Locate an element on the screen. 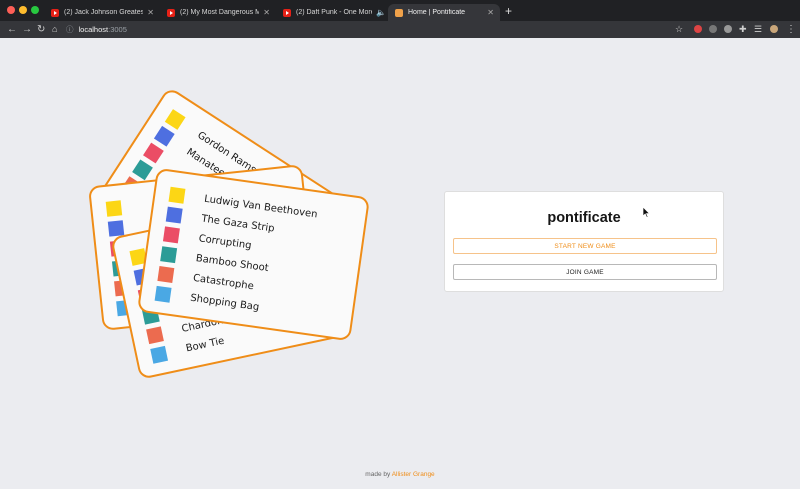 This screenshot has width=800, height=489. forward-icon: → is located at coordinates (27, 29).